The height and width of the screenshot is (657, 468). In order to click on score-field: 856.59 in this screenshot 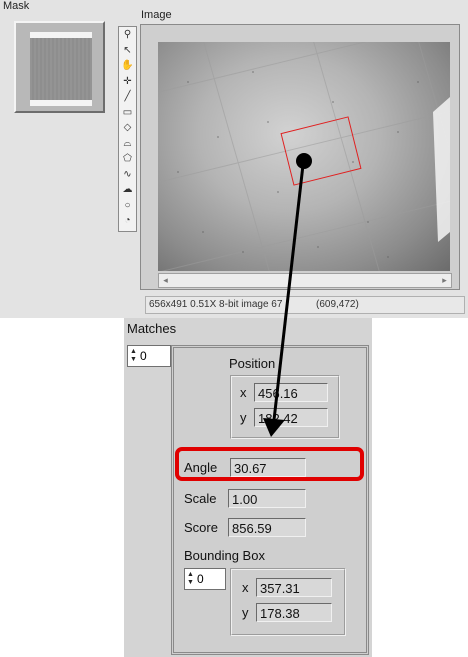, I will do `click(267, 527)`.